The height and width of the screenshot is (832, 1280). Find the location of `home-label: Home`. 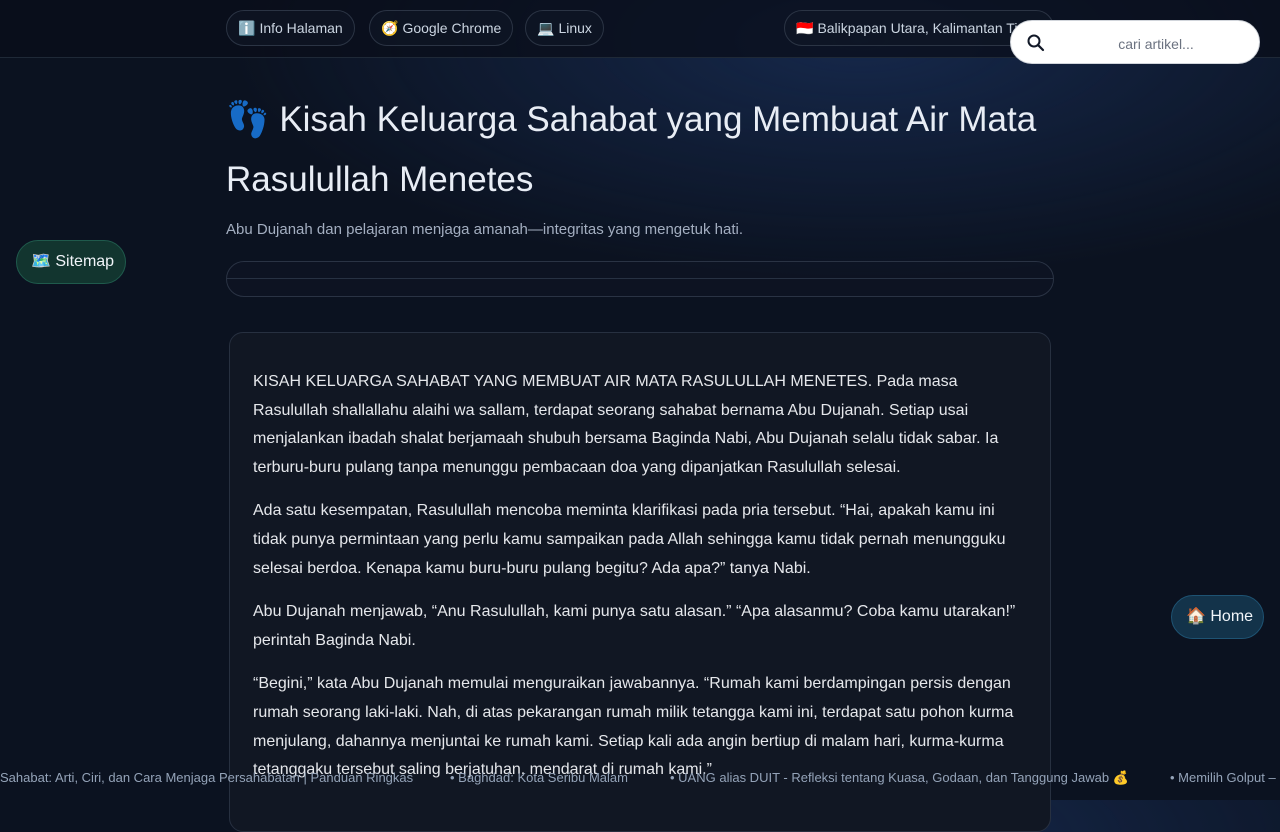

home-label: Home is located at coordinates (1232, 616).